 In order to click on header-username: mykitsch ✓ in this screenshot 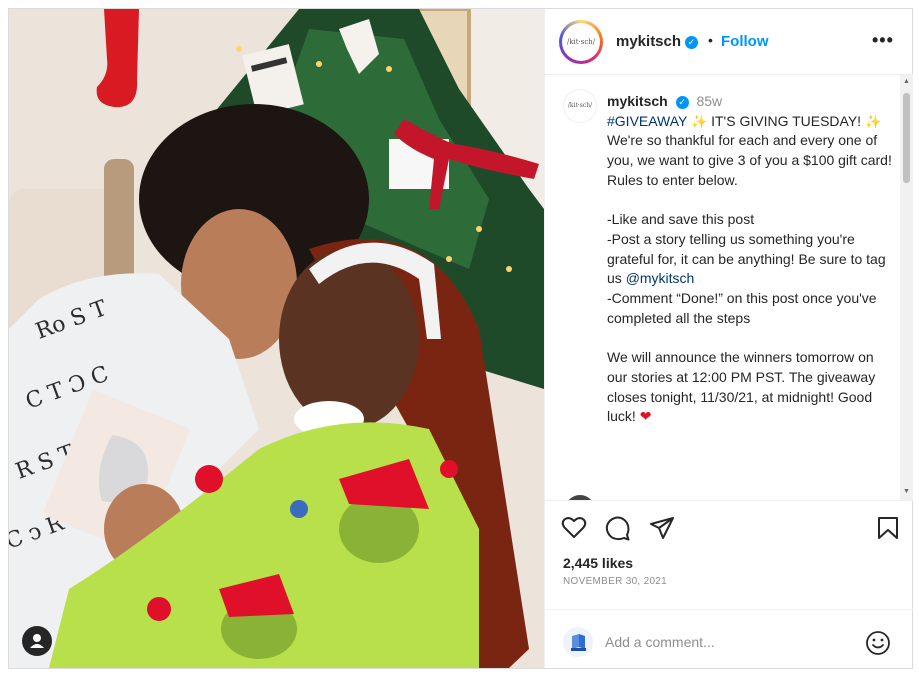, I will do `click(657, 41)`.